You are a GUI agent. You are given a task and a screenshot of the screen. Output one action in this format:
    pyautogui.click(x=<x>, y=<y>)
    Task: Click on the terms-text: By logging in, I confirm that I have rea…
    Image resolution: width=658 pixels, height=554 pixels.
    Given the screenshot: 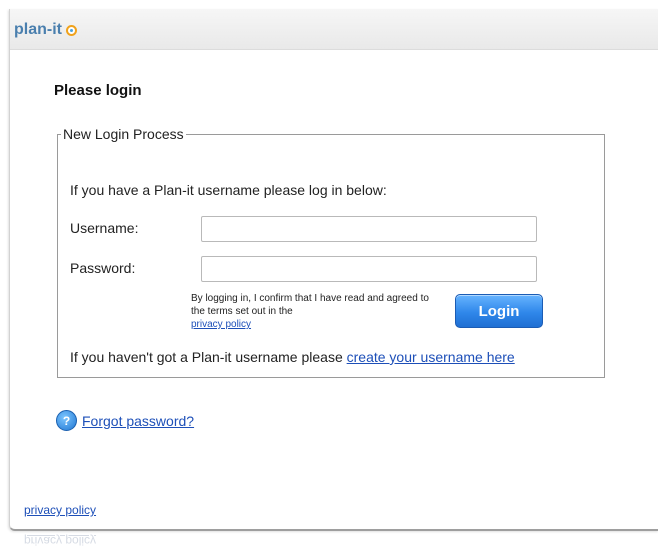 What is the action you would take?
    pyautogui.click(x=310, y=305)
    